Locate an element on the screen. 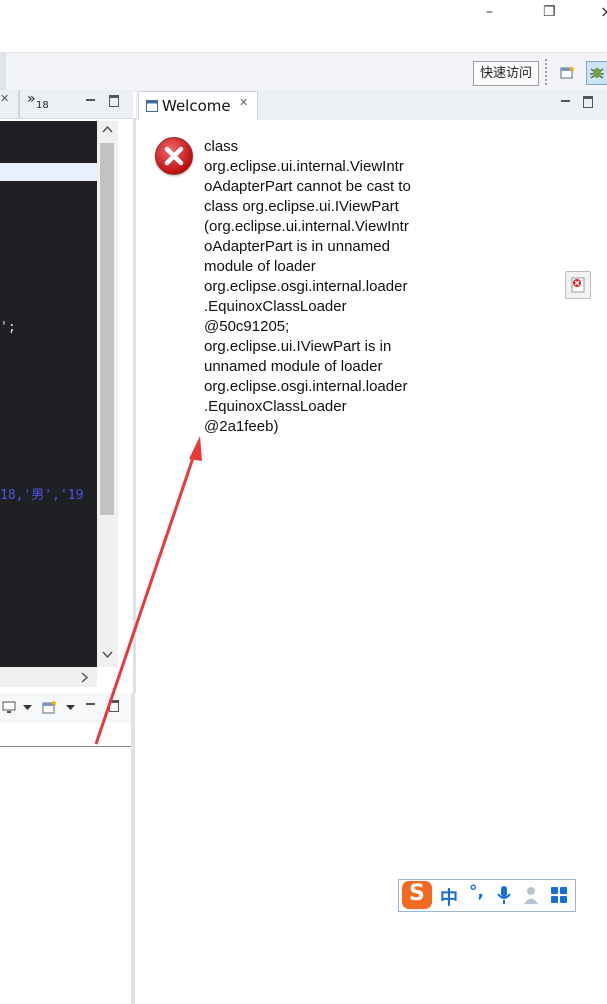 This screenshot has width=607, height=1004. user-icon is located at coordinates (531, 895).